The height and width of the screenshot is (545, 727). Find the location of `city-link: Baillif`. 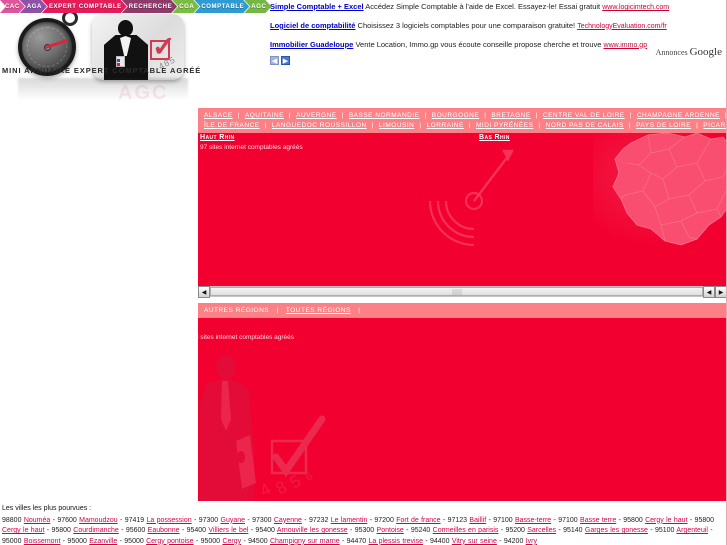

city-link: Baillif is located at coordinates (477, 520).